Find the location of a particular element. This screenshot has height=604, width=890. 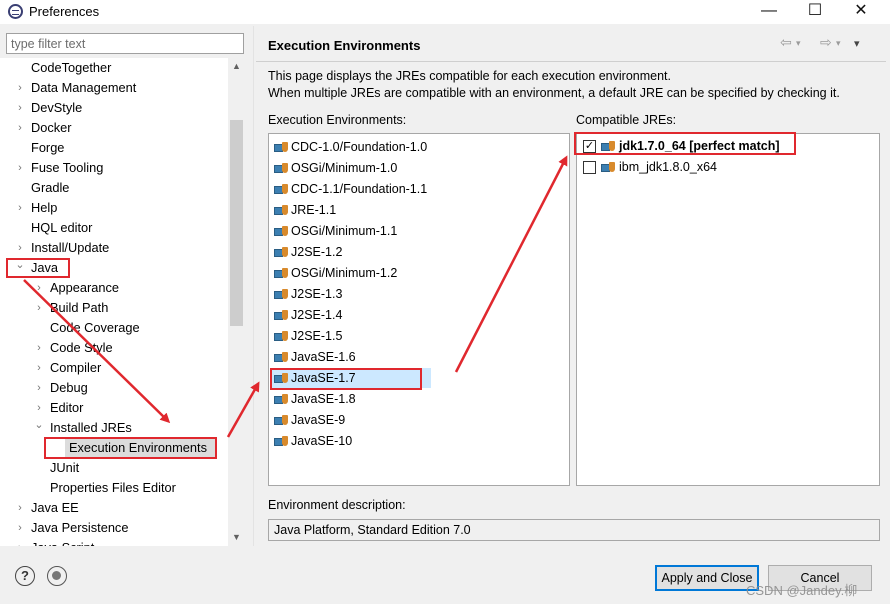

environment-item: JRE-1.1 is located at coordinates (303, 210).